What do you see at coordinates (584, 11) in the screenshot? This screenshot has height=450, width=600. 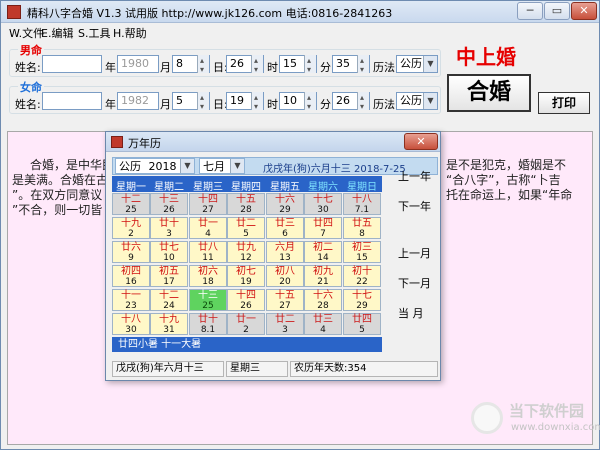 I see `close-button: ✕` at bounding box center [584, 11].